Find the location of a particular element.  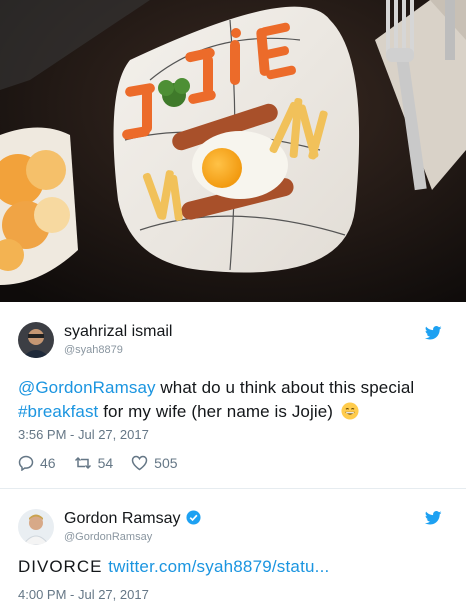

author-name: syahrizal ismail is located at coordinates (118, 332).